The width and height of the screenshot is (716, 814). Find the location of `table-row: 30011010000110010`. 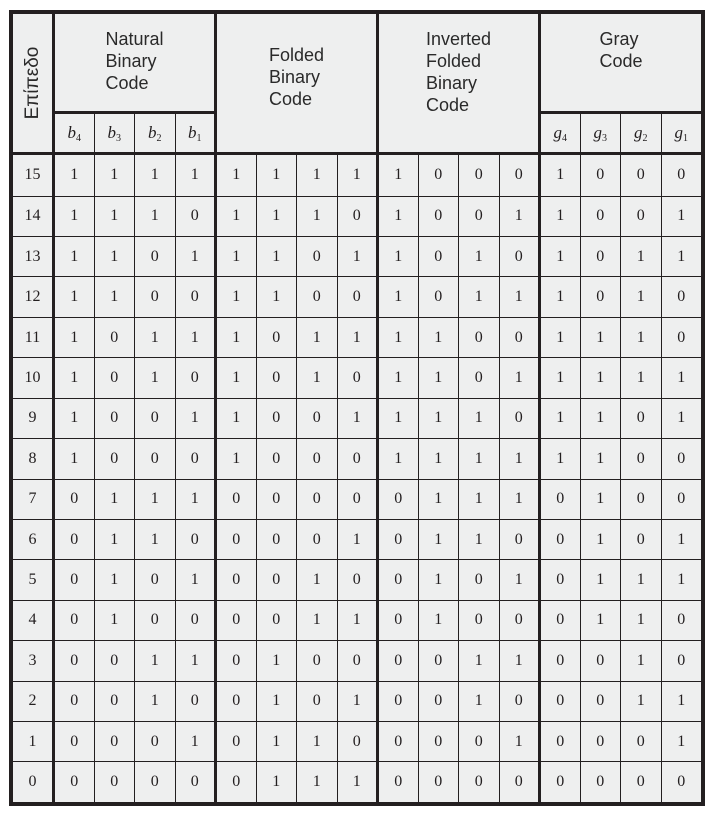

table-row: 30011010000110010 is located at coordinates (357, 661).